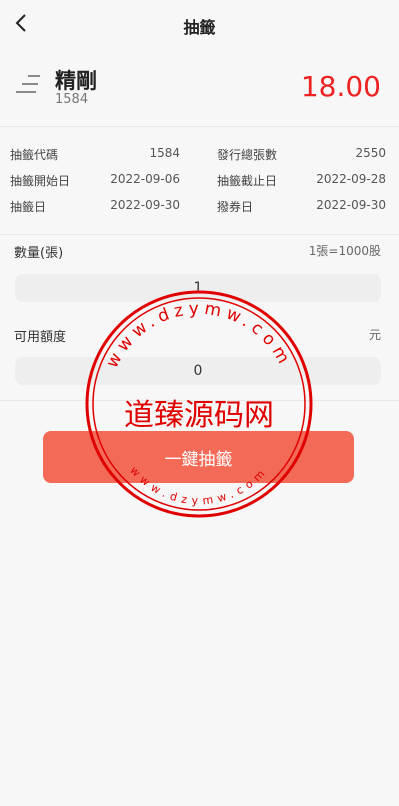  I want to click on info-row: 抽籤日 2022-09-30 撥券日 2022-09-30, so click(199, 203).